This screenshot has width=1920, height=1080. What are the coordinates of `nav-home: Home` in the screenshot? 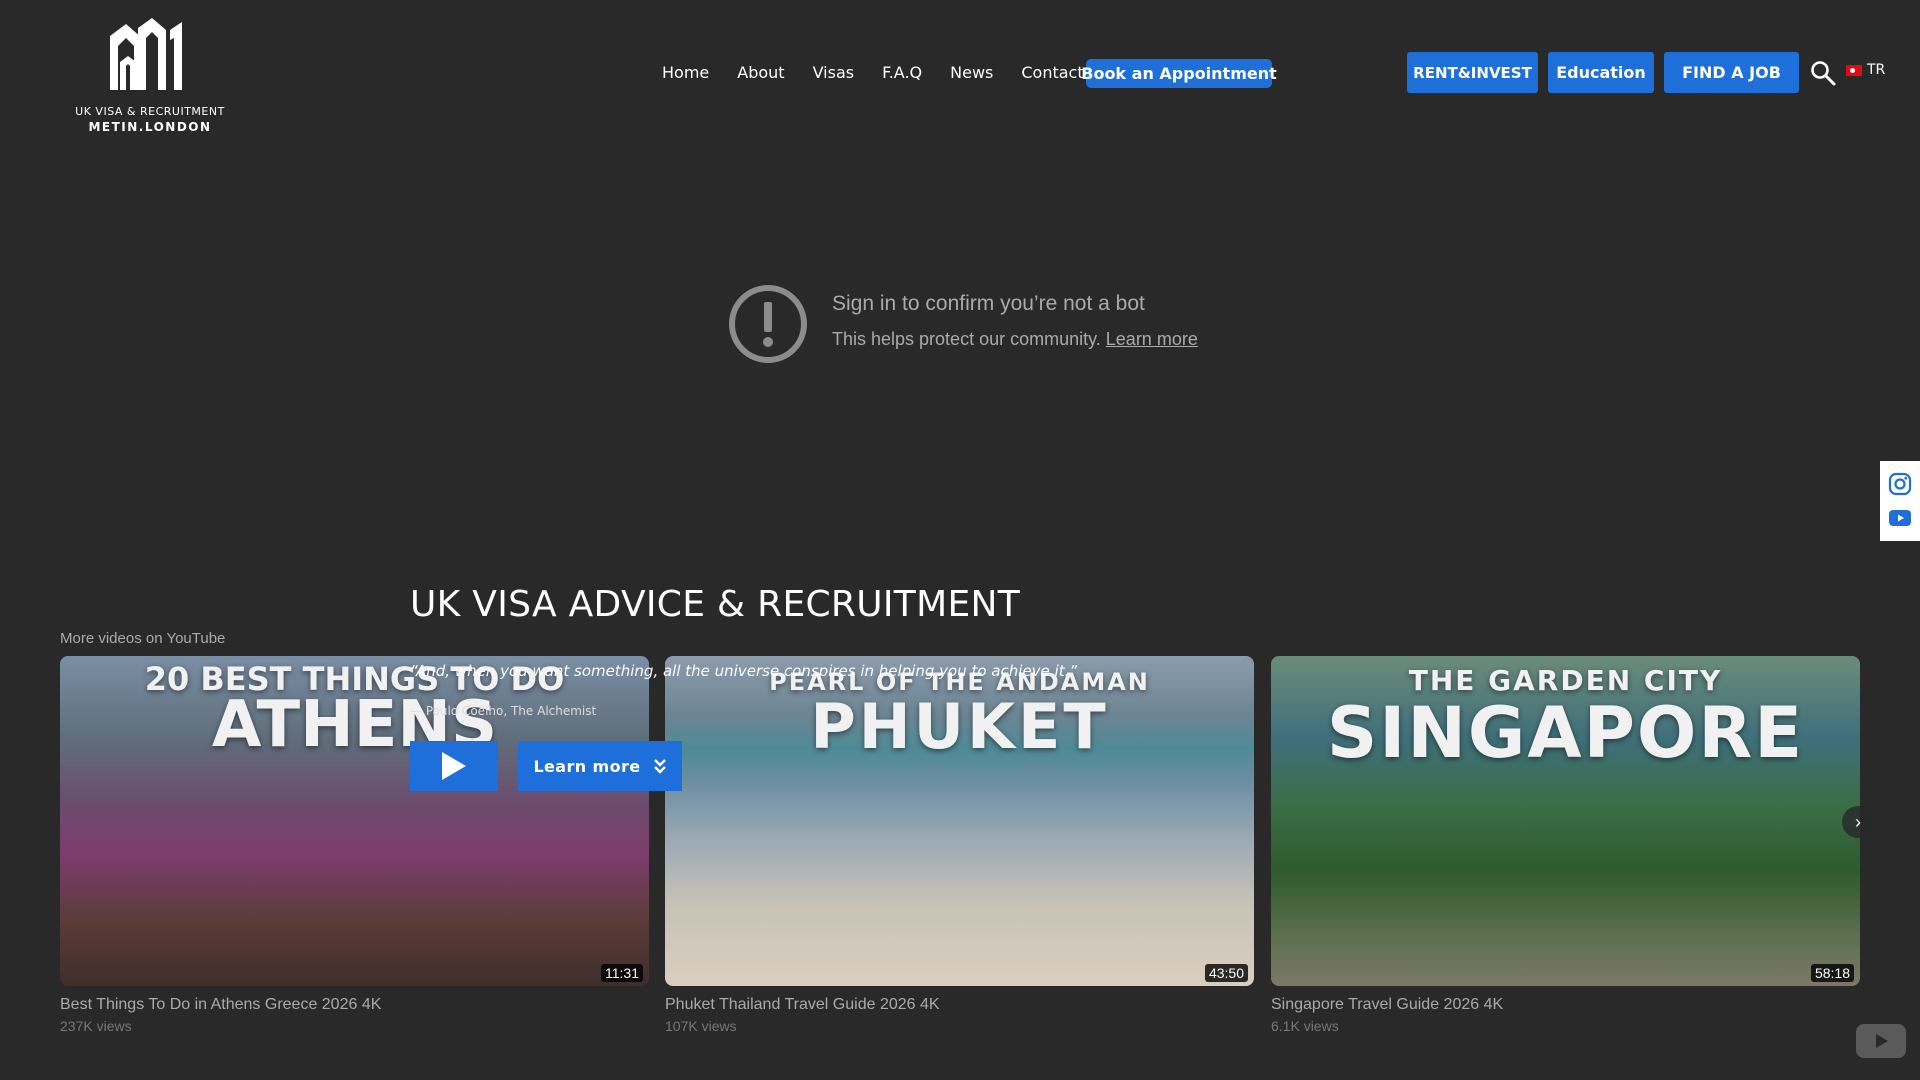 It's located at (685, 72).